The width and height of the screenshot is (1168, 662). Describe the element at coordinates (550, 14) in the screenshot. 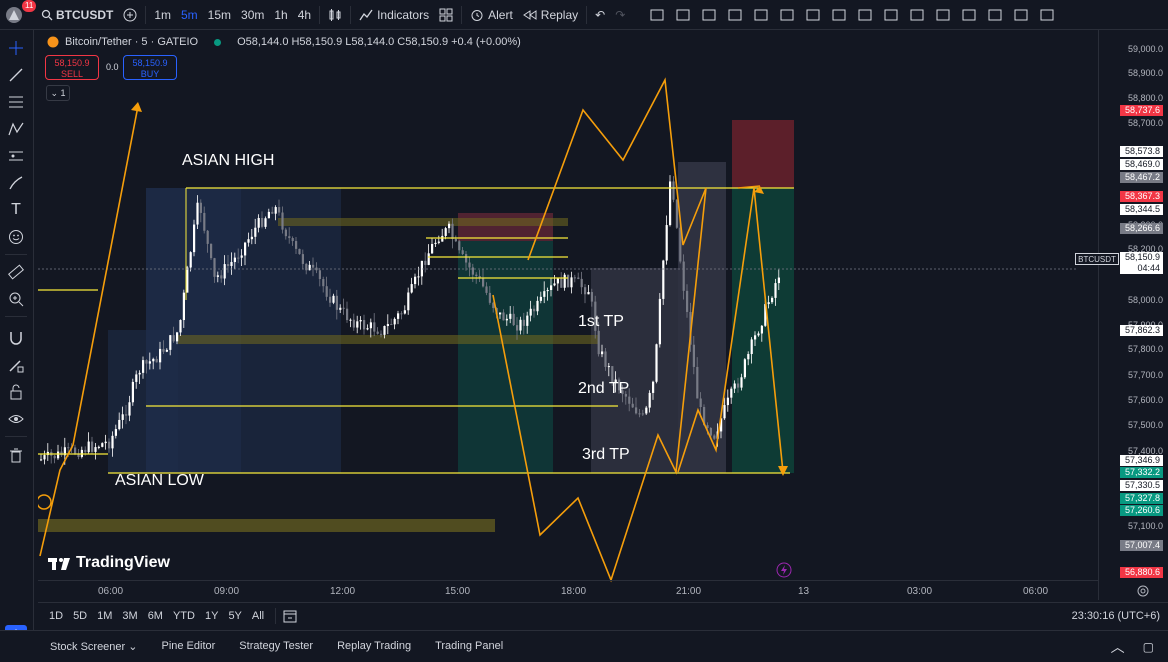

I see `replay-button: Replay` at that location.